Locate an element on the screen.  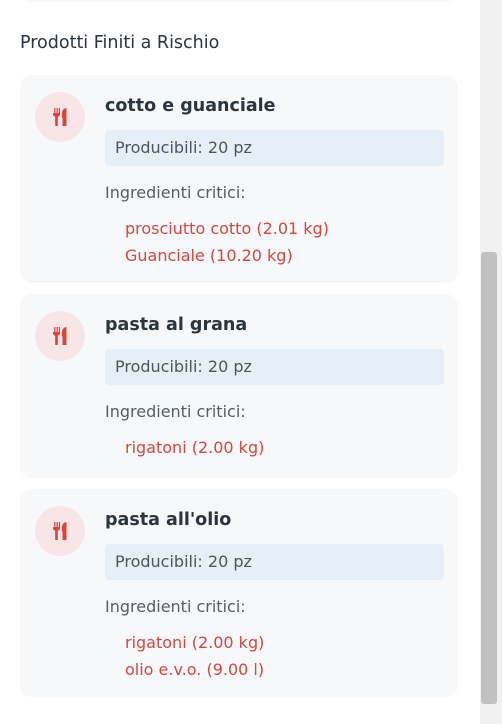
previous-card is located at coordinates (239, 1).